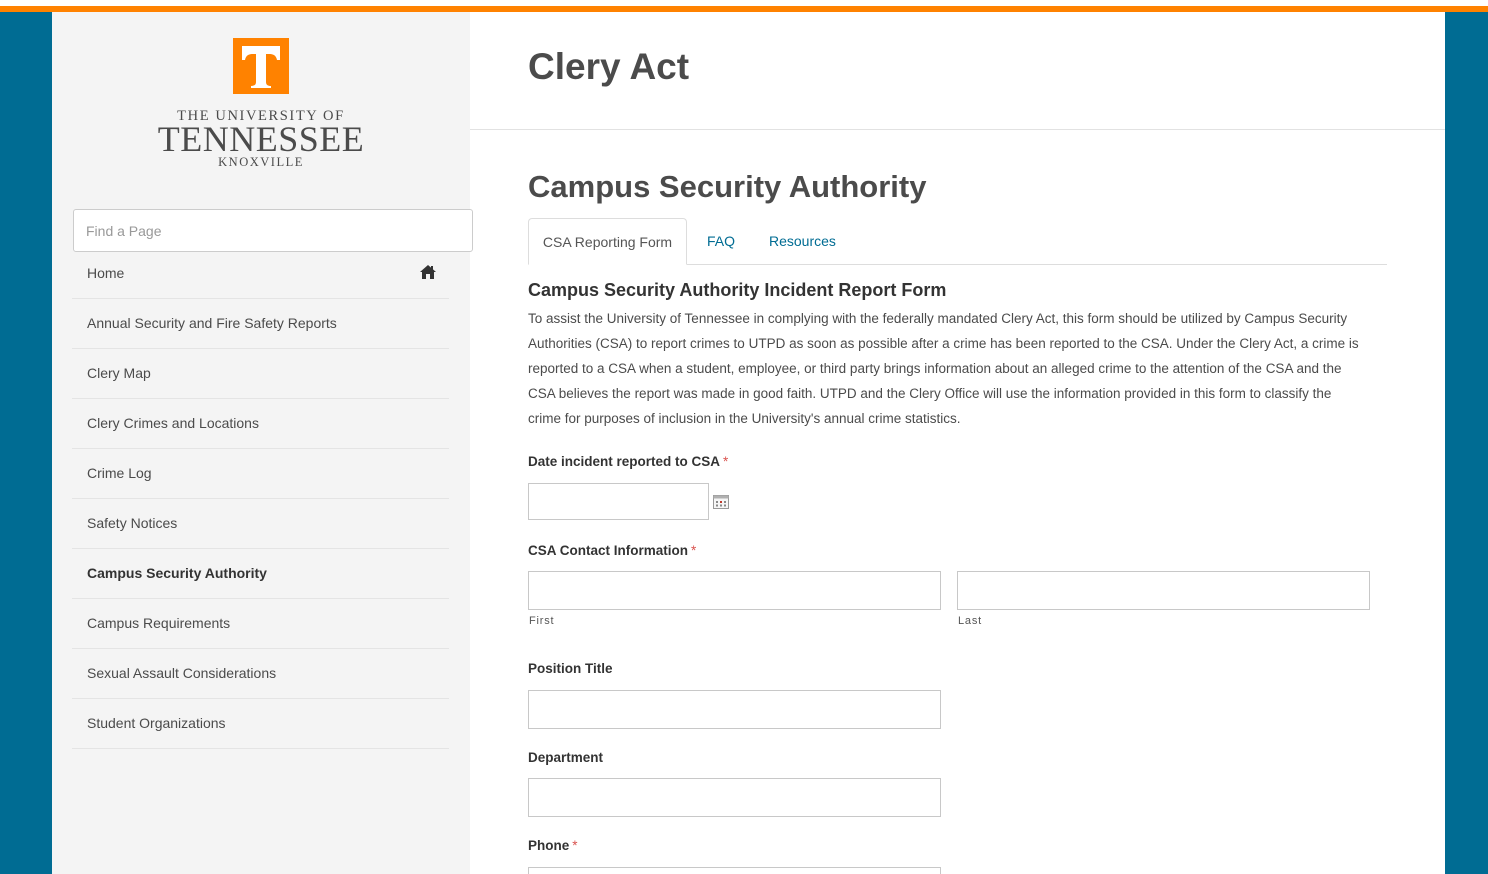  I want to click on logo-text-line3: KNOXVILLE, so click(261, 162).